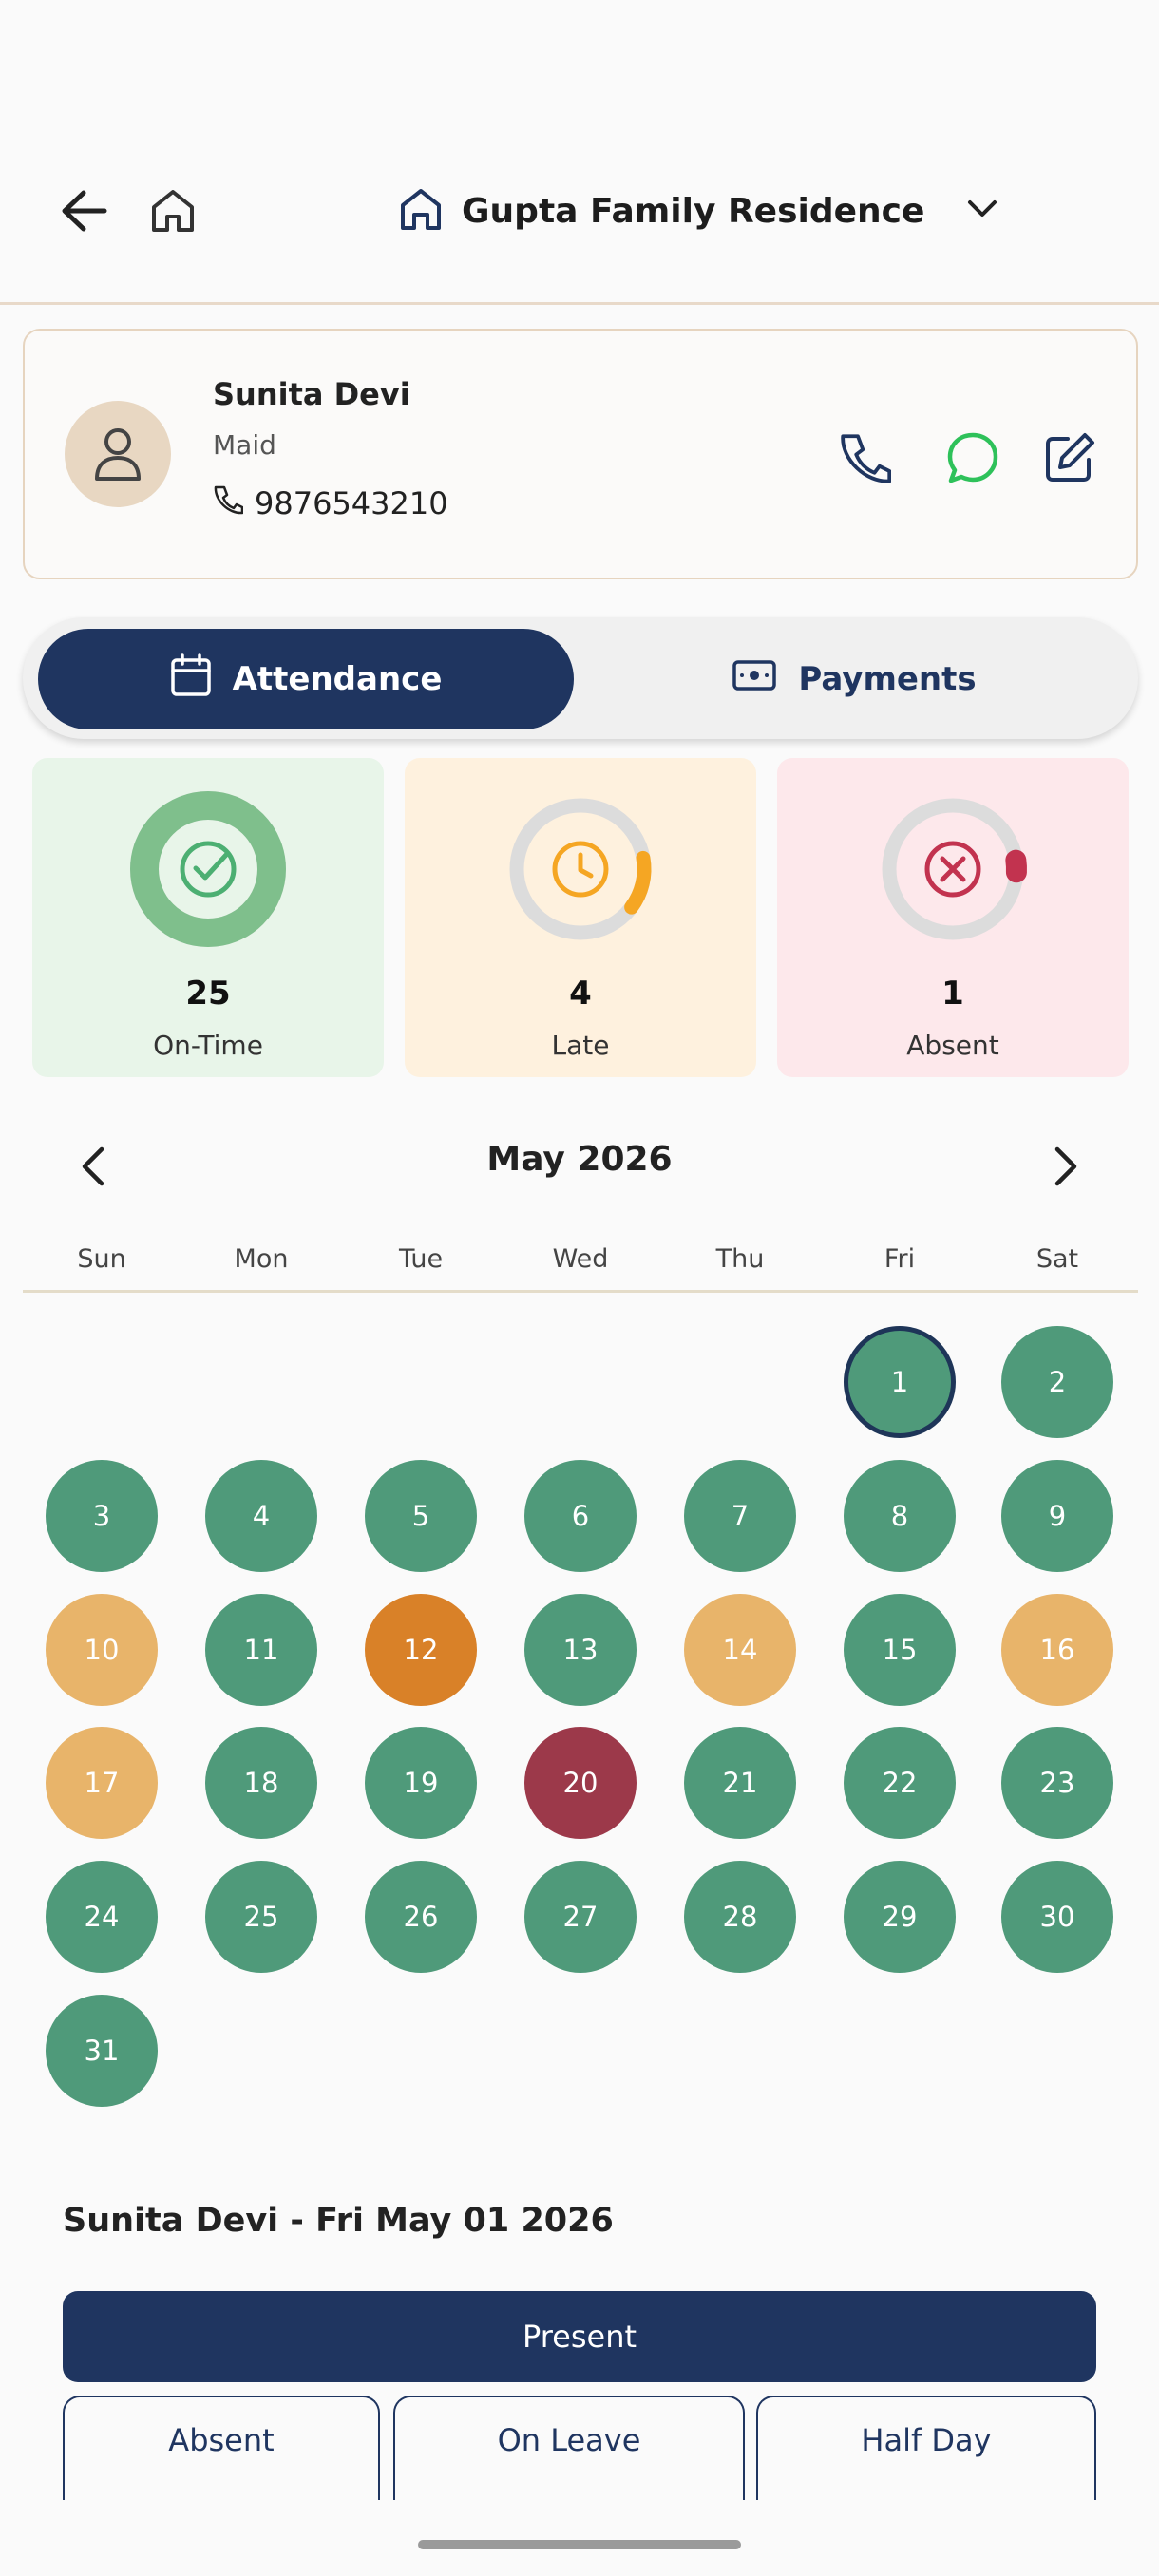  I want to click on absent-ring, so click(953, 869).